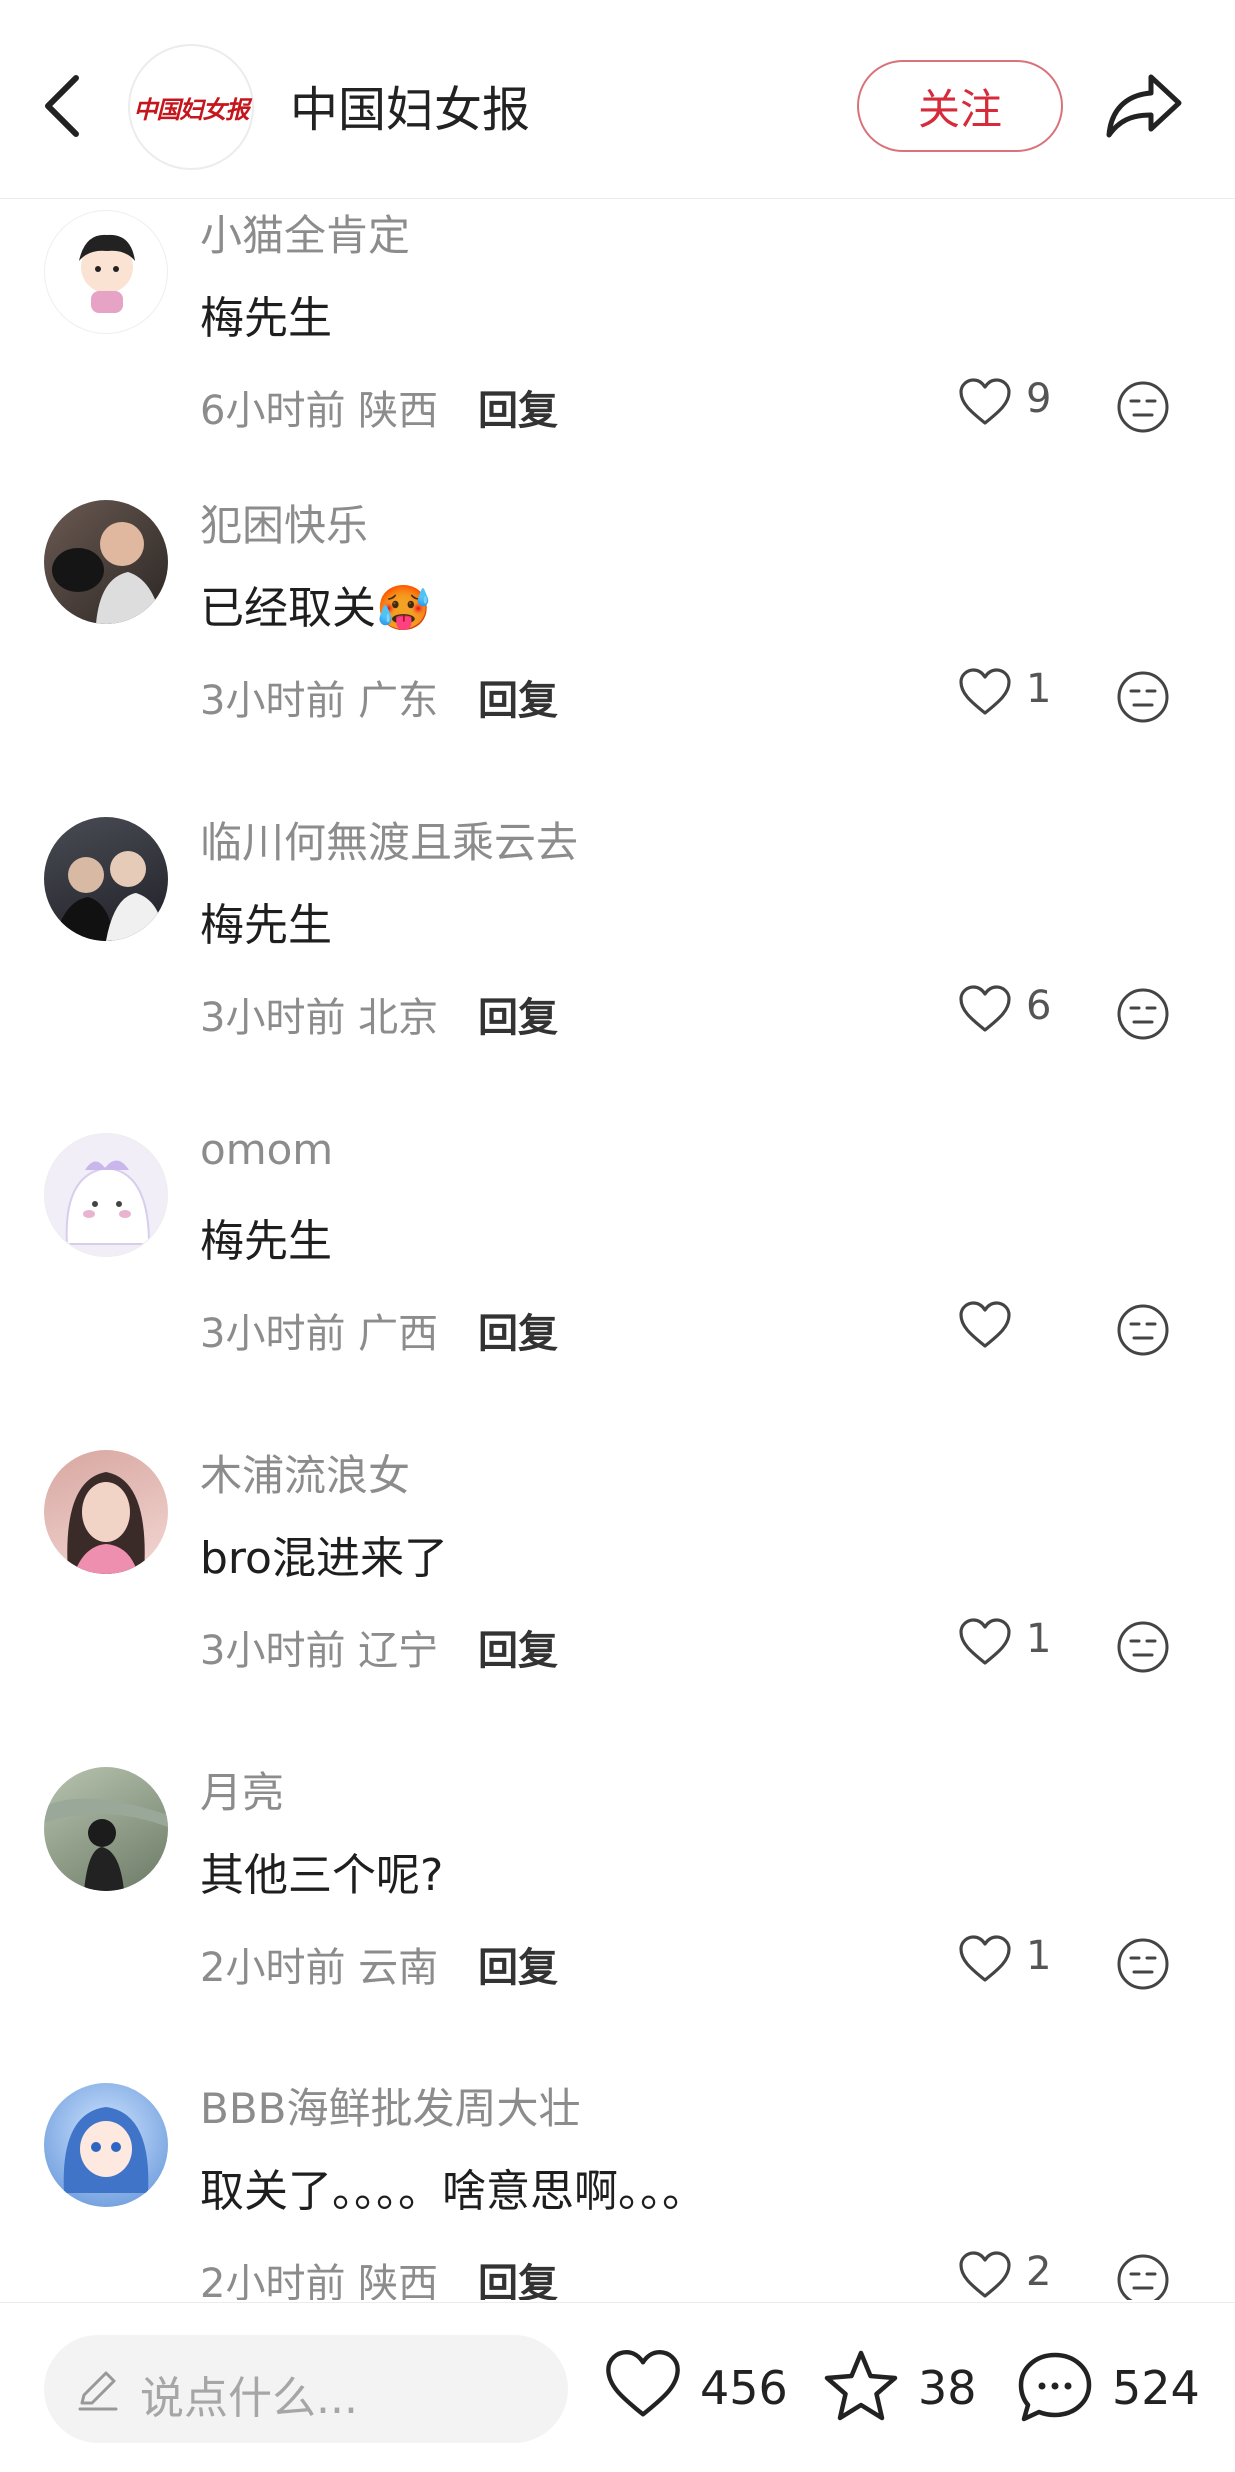  Describe the element at coordinates (1039, 1006) in the screenshot. I see `like-count: 6` at that location.